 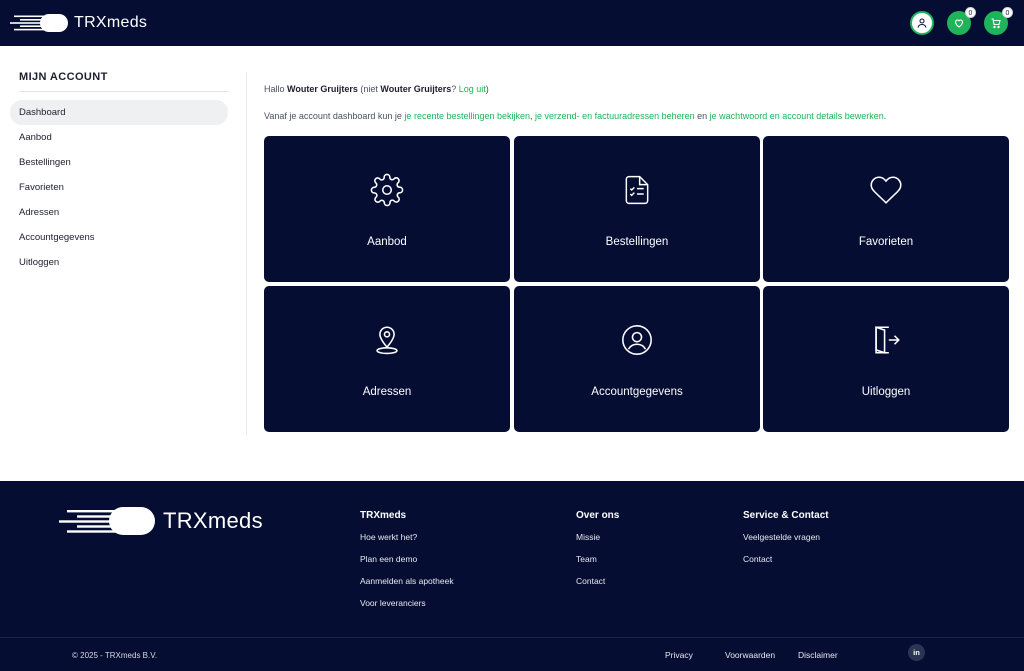 What do you see at coordinates (387, 242) in the screenshot?
I see `card-label: Aanbod` at bounding box center [387, 242].